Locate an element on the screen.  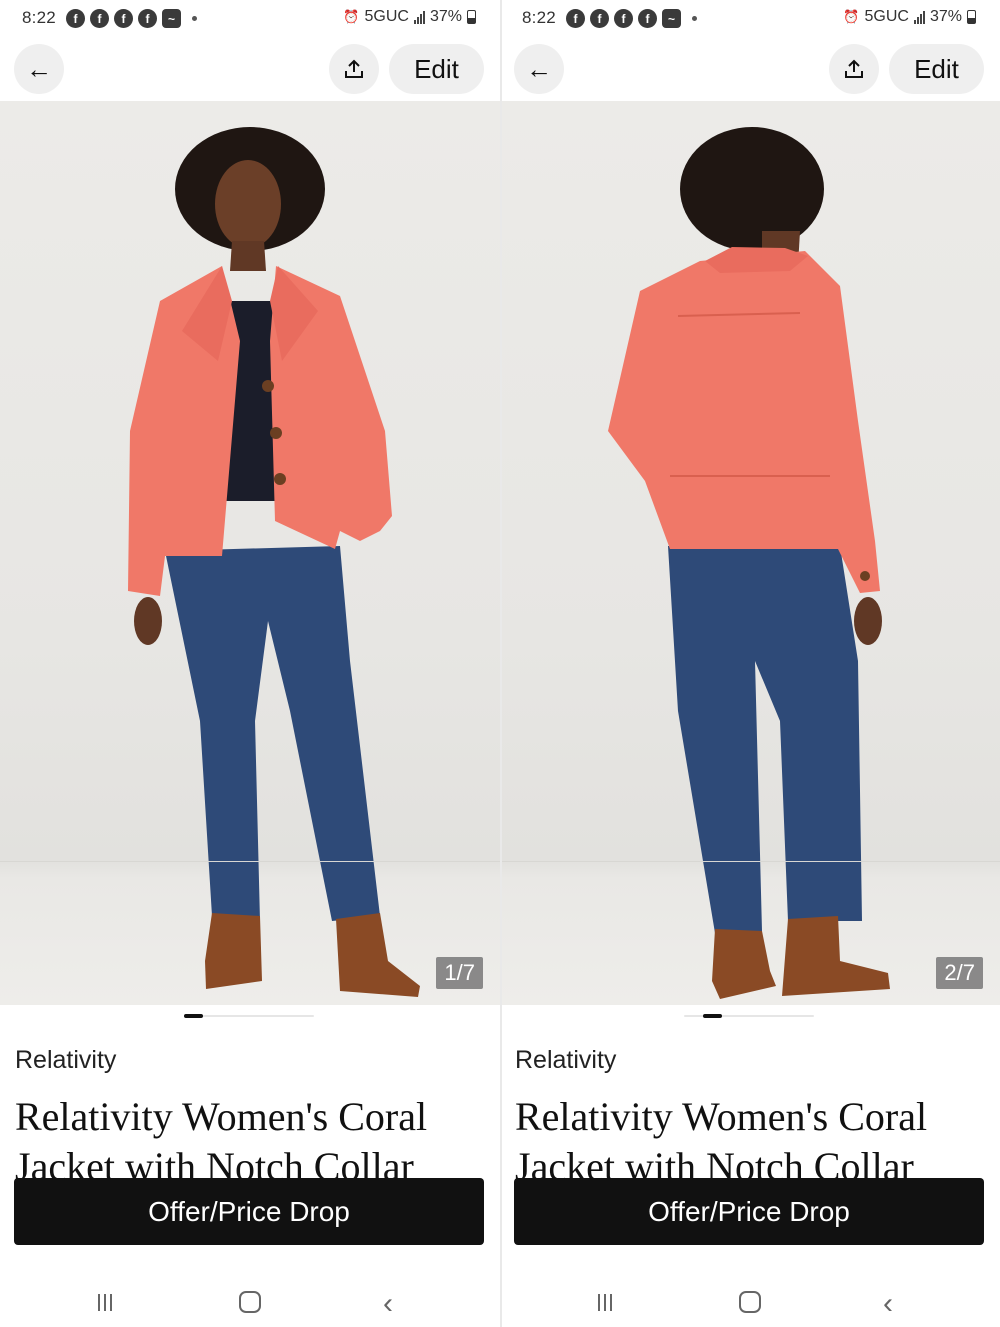
hand-left is located at coordinates (148, 621).